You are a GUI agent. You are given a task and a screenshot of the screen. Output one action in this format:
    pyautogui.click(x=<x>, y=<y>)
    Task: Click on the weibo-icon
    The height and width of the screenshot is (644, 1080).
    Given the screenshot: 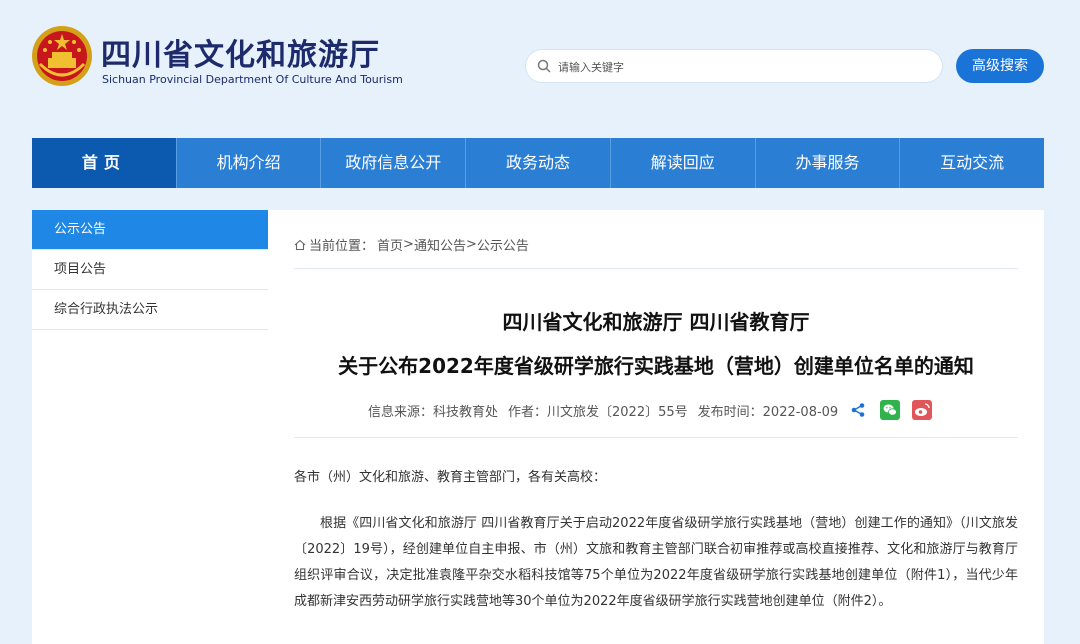 What is the action you would take?
    pyautogui.click(x=922, y=410)
    